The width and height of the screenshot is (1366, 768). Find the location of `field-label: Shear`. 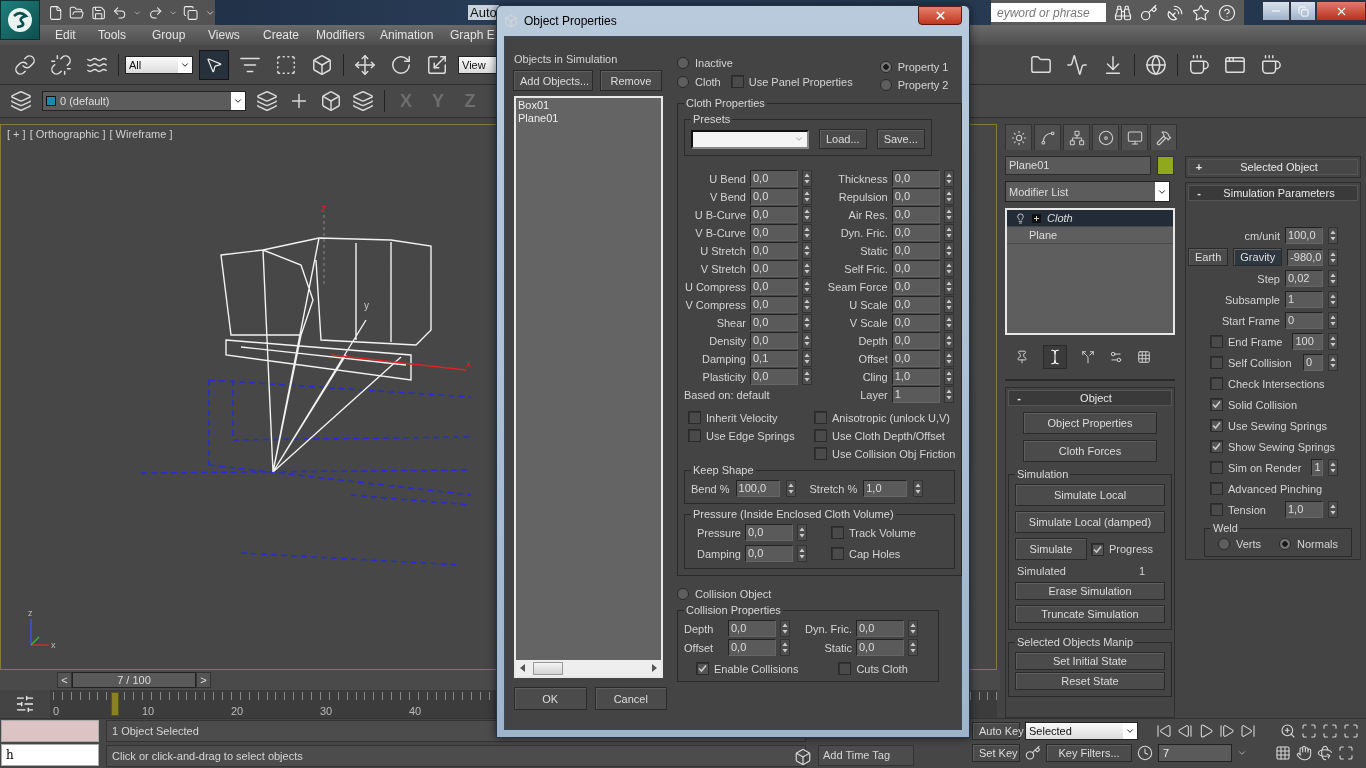

field-label: Shear is located at coordinates (730, 322).